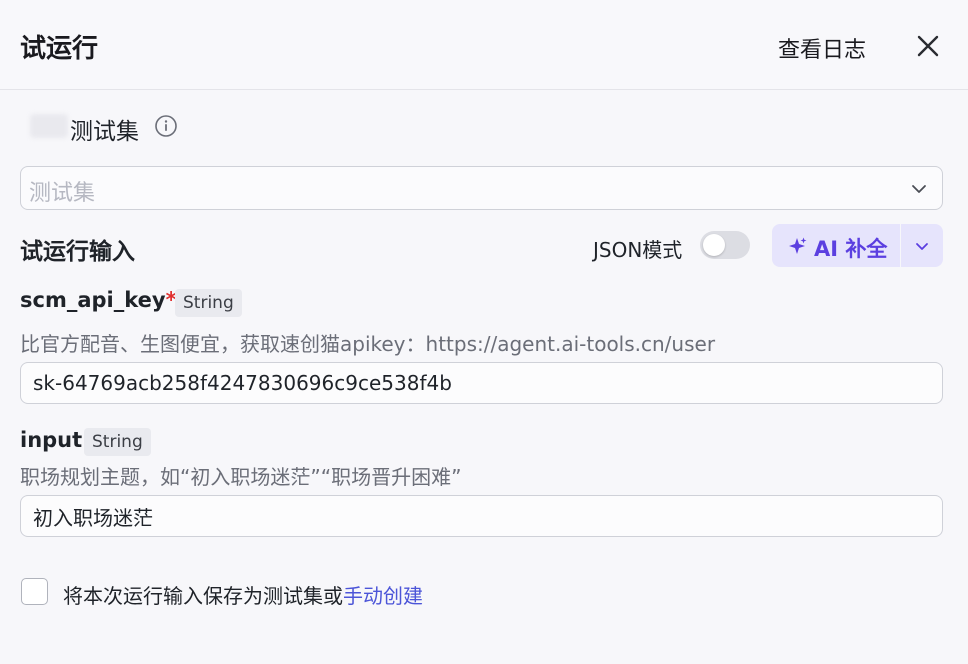 This screenshot has width=968, height=664. I want to click on scm-api-key-input, so click(481, 383).